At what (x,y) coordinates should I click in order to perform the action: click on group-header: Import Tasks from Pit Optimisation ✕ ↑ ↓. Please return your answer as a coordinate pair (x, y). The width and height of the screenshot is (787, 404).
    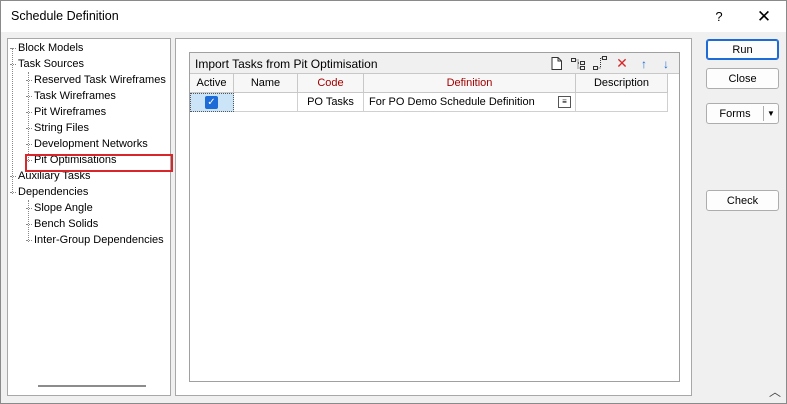
    Looking at the image, I should click on (434, 63).